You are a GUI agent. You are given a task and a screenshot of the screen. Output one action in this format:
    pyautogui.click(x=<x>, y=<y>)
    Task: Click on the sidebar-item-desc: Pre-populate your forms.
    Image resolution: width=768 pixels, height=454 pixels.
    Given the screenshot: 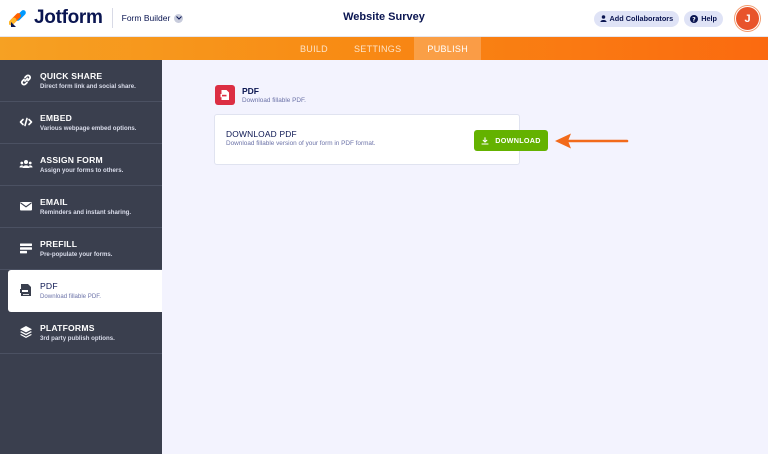 What is the action you would take?
    pyautogui.click(x=76, y=254)
    